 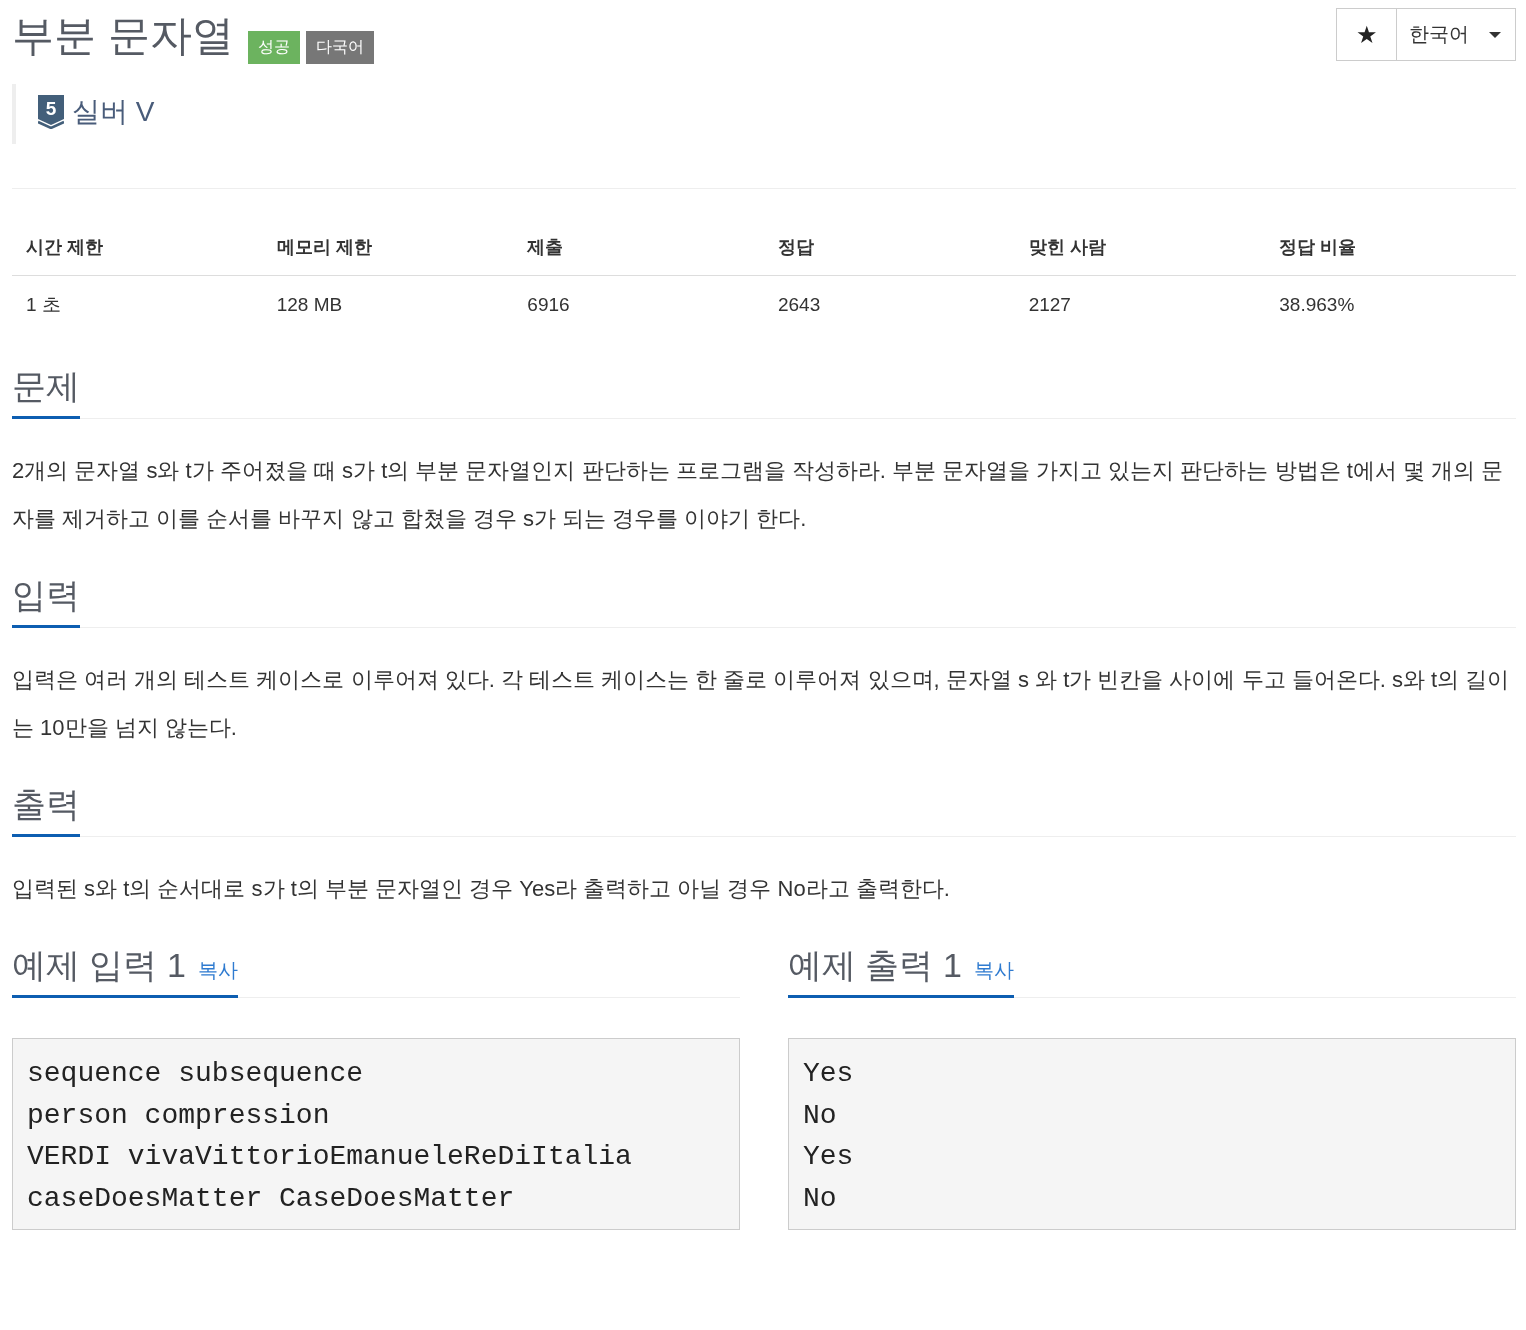 I want to click on column-header: 정답 비율, so click(x=1390, y=250).